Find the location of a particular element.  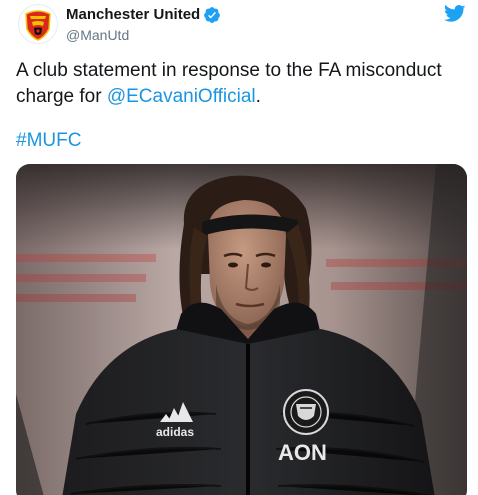

display-name: Manchester United is located at coordinates (133, 15).